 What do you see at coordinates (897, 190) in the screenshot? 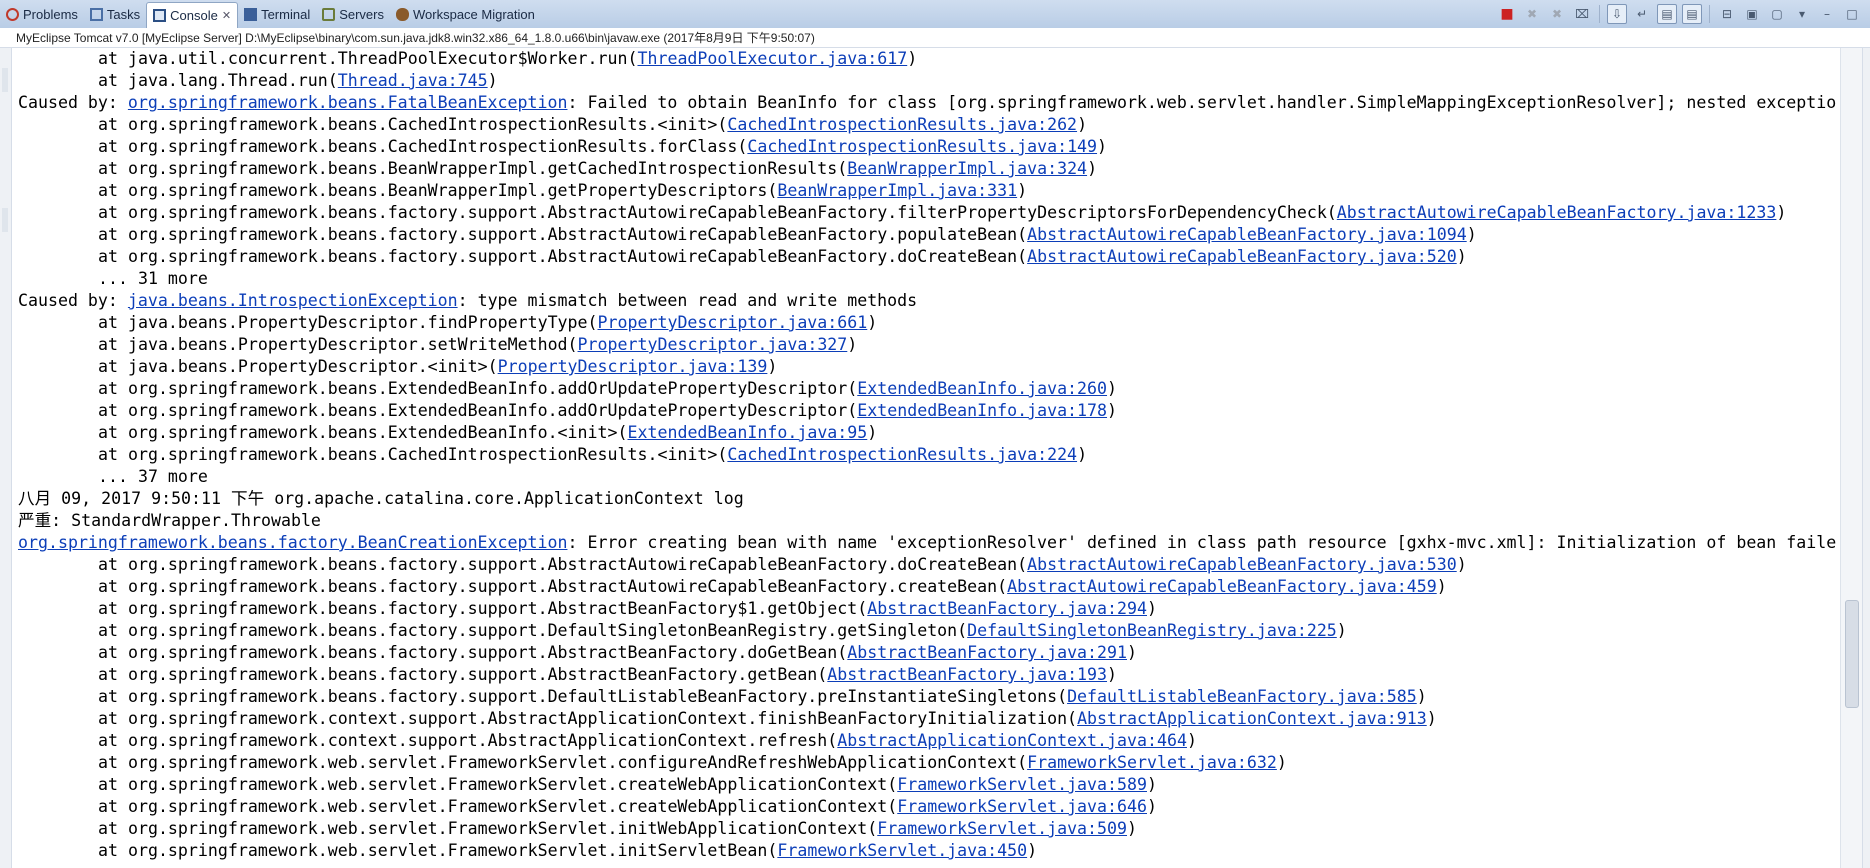
I see `source-link: BeanWrapperImpl.java:331` at bounding box center [897, 190].